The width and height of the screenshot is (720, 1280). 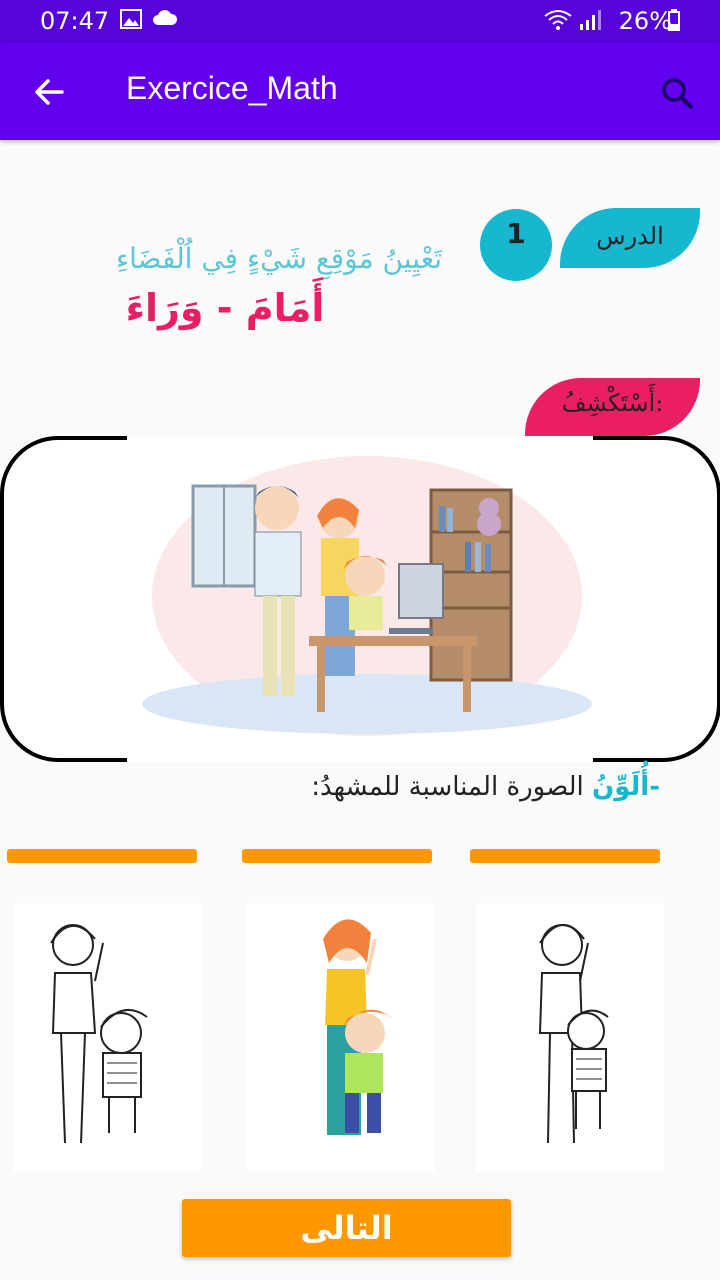 What do you see at coordinates (165, 20) in the screenshot?
I see `cloud-icon` at bounding box center [165, 20].